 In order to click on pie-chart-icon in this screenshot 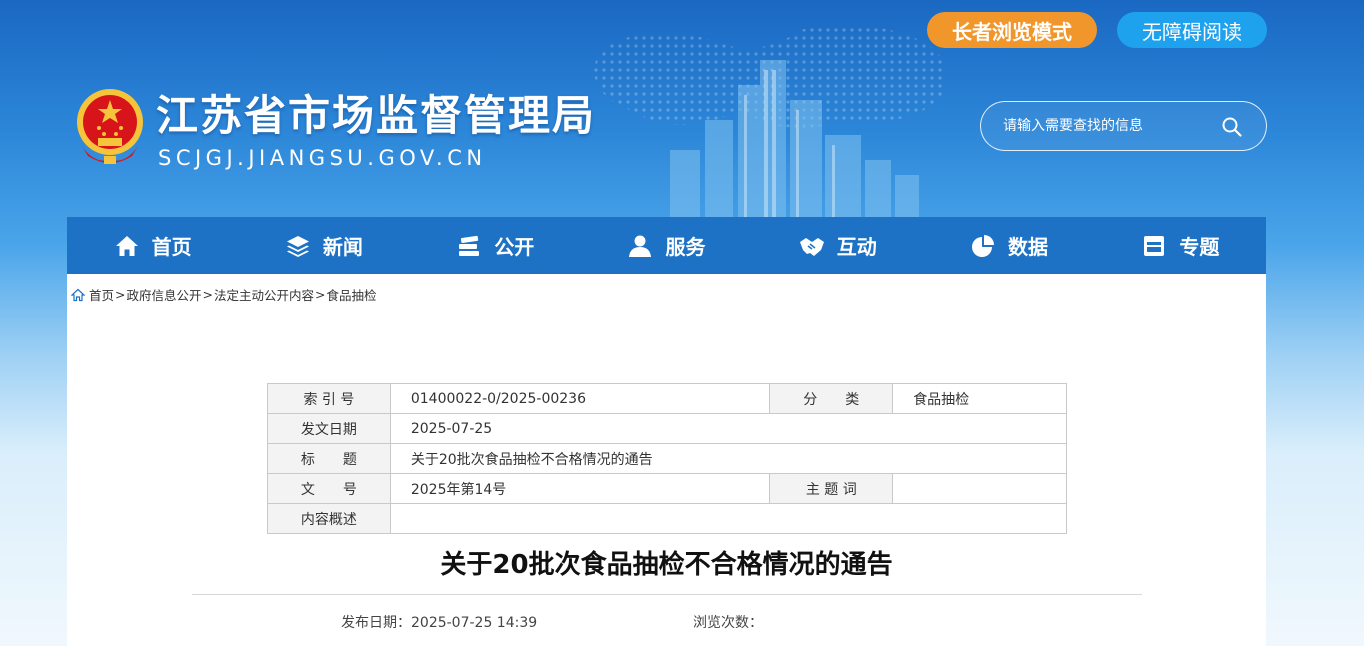, I will do `click(983, 246)`.